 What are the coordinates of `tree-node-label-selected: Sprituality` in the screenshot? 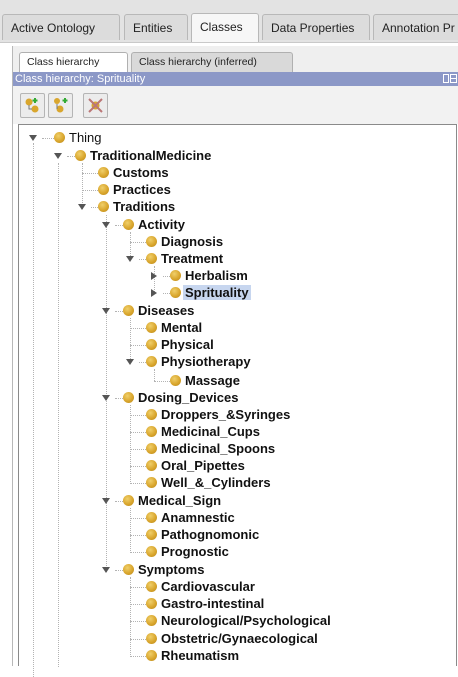 It's located at (217, 292).